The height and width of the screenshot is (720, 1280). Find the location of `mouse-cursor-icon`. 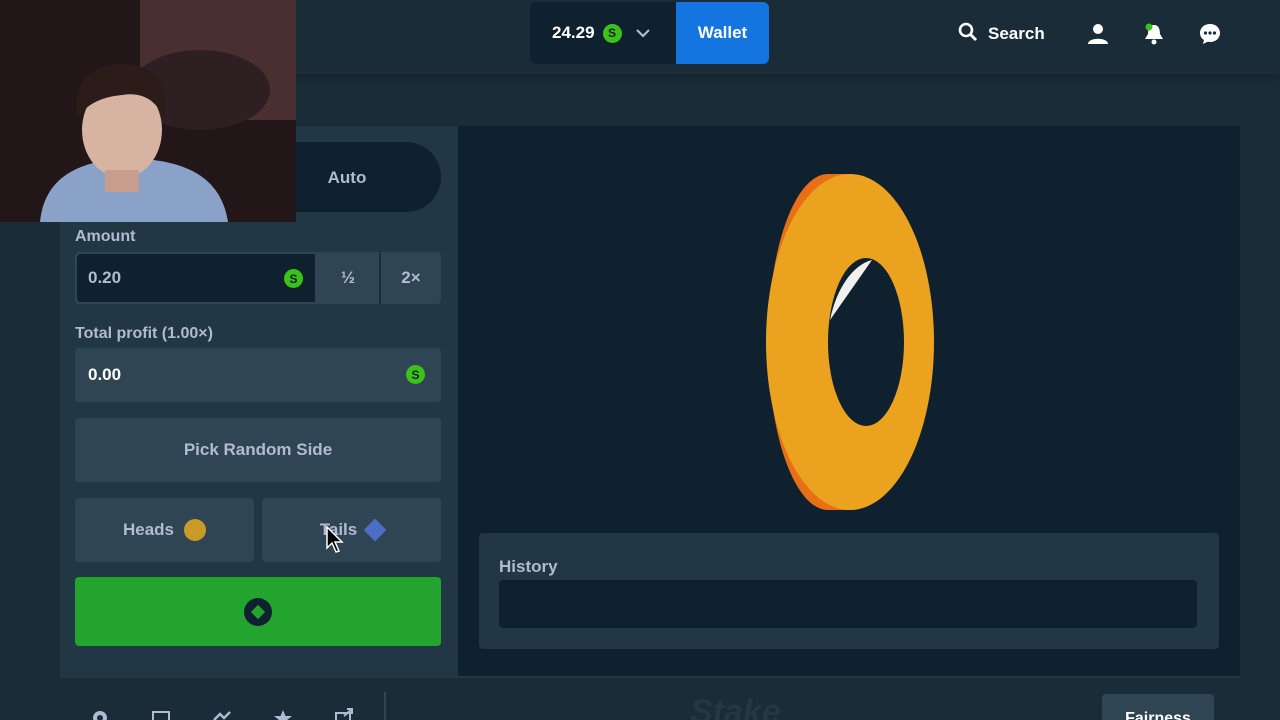

mouse-cursor-icon is located at coordinates (335, 539).